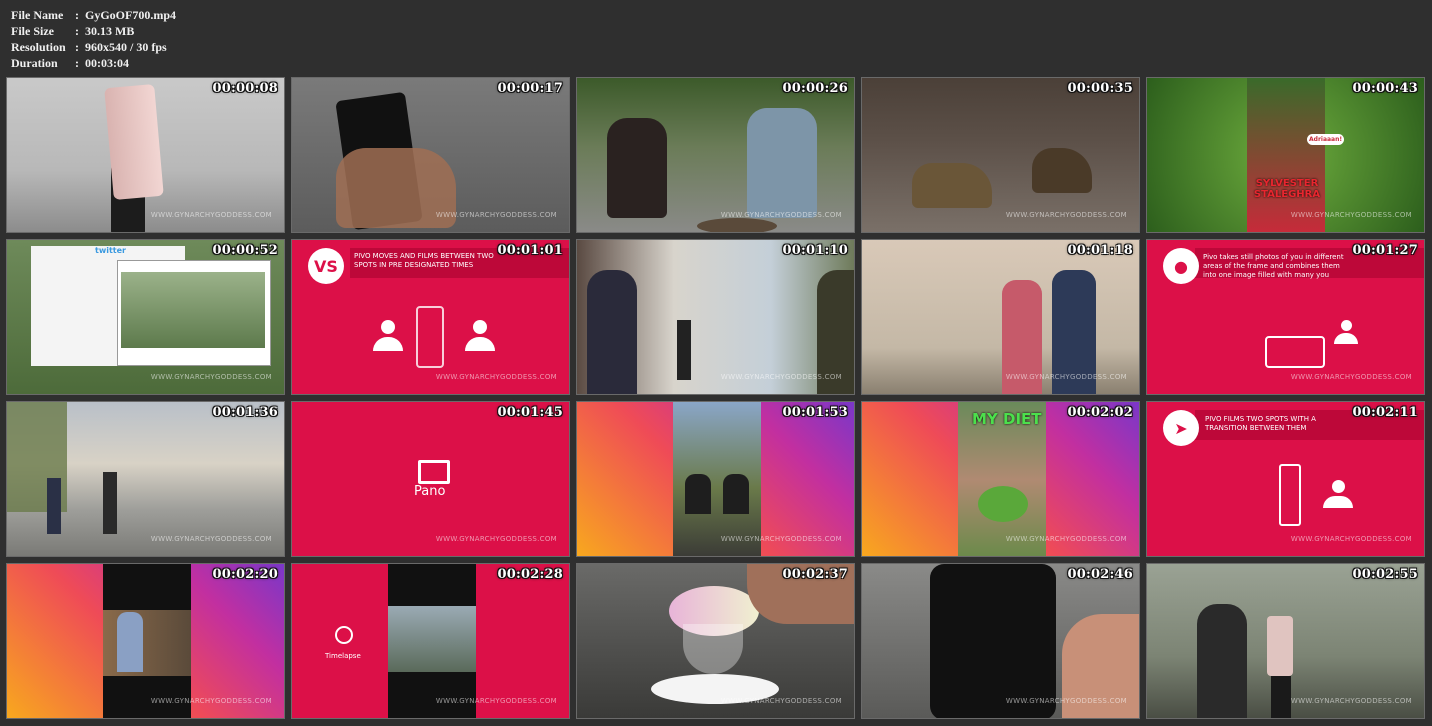  What do you see at coordinates (430, 491) in the screenshot?
I see `pano-label: Pano` at bounding box center [430, 491].